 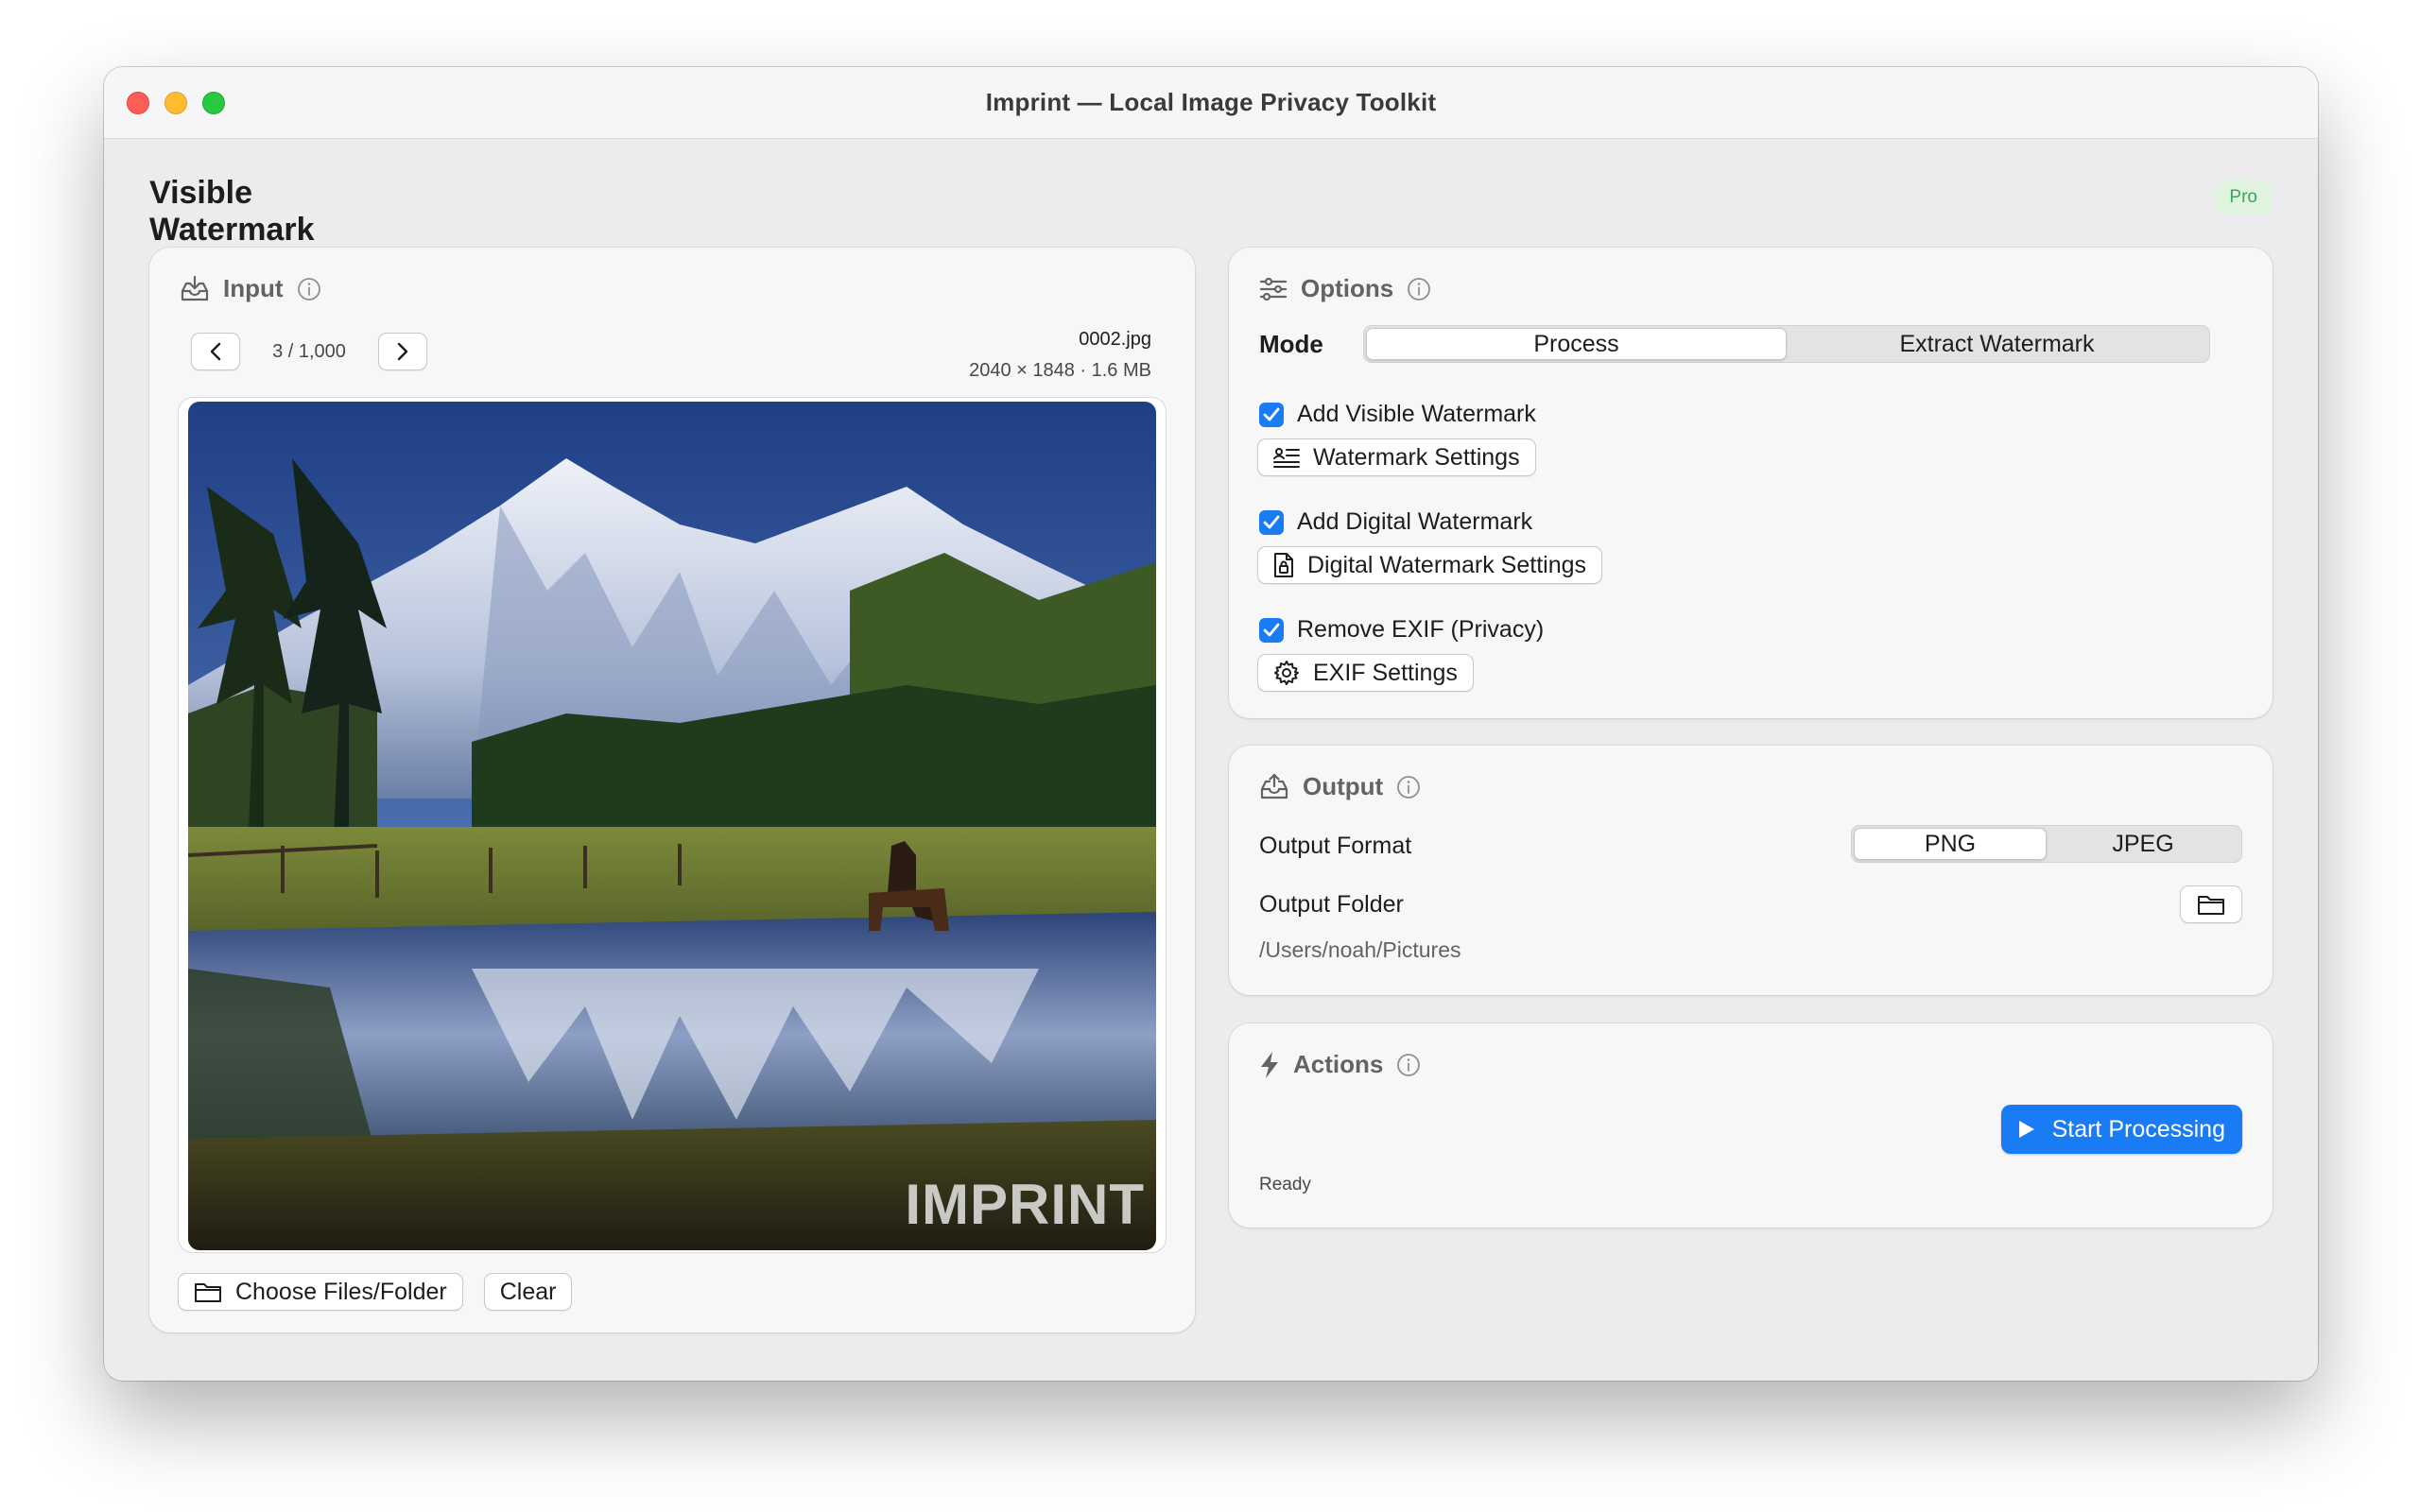 I want to click on choose-output-folder-button, so click(x=2211, y=904).